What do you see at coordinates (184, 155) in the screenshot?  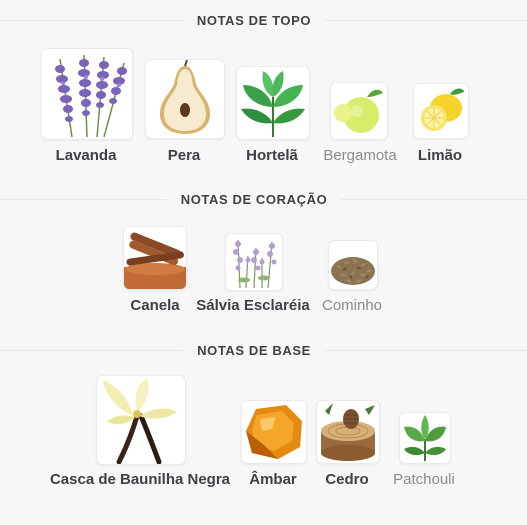 I see `note-label-pera: Pera` at bounding box center [184, 155].